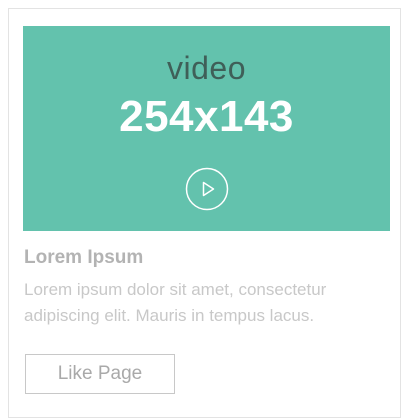 The image size is (402, 418). I want to click on video-dimensions: 254x143, so click(206, 116).